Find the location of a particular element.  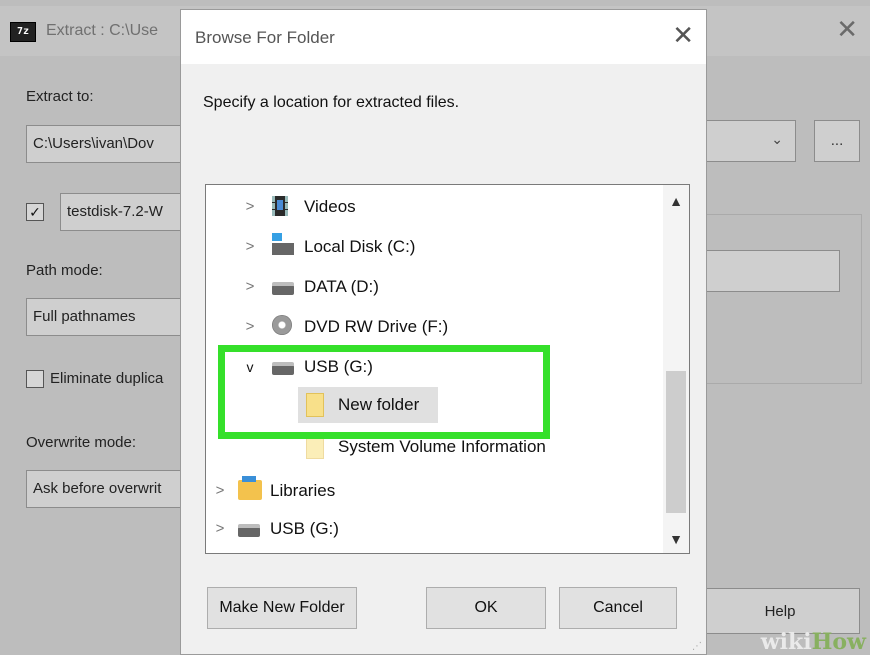

libraries-icon is located at coordinates (250, 488).